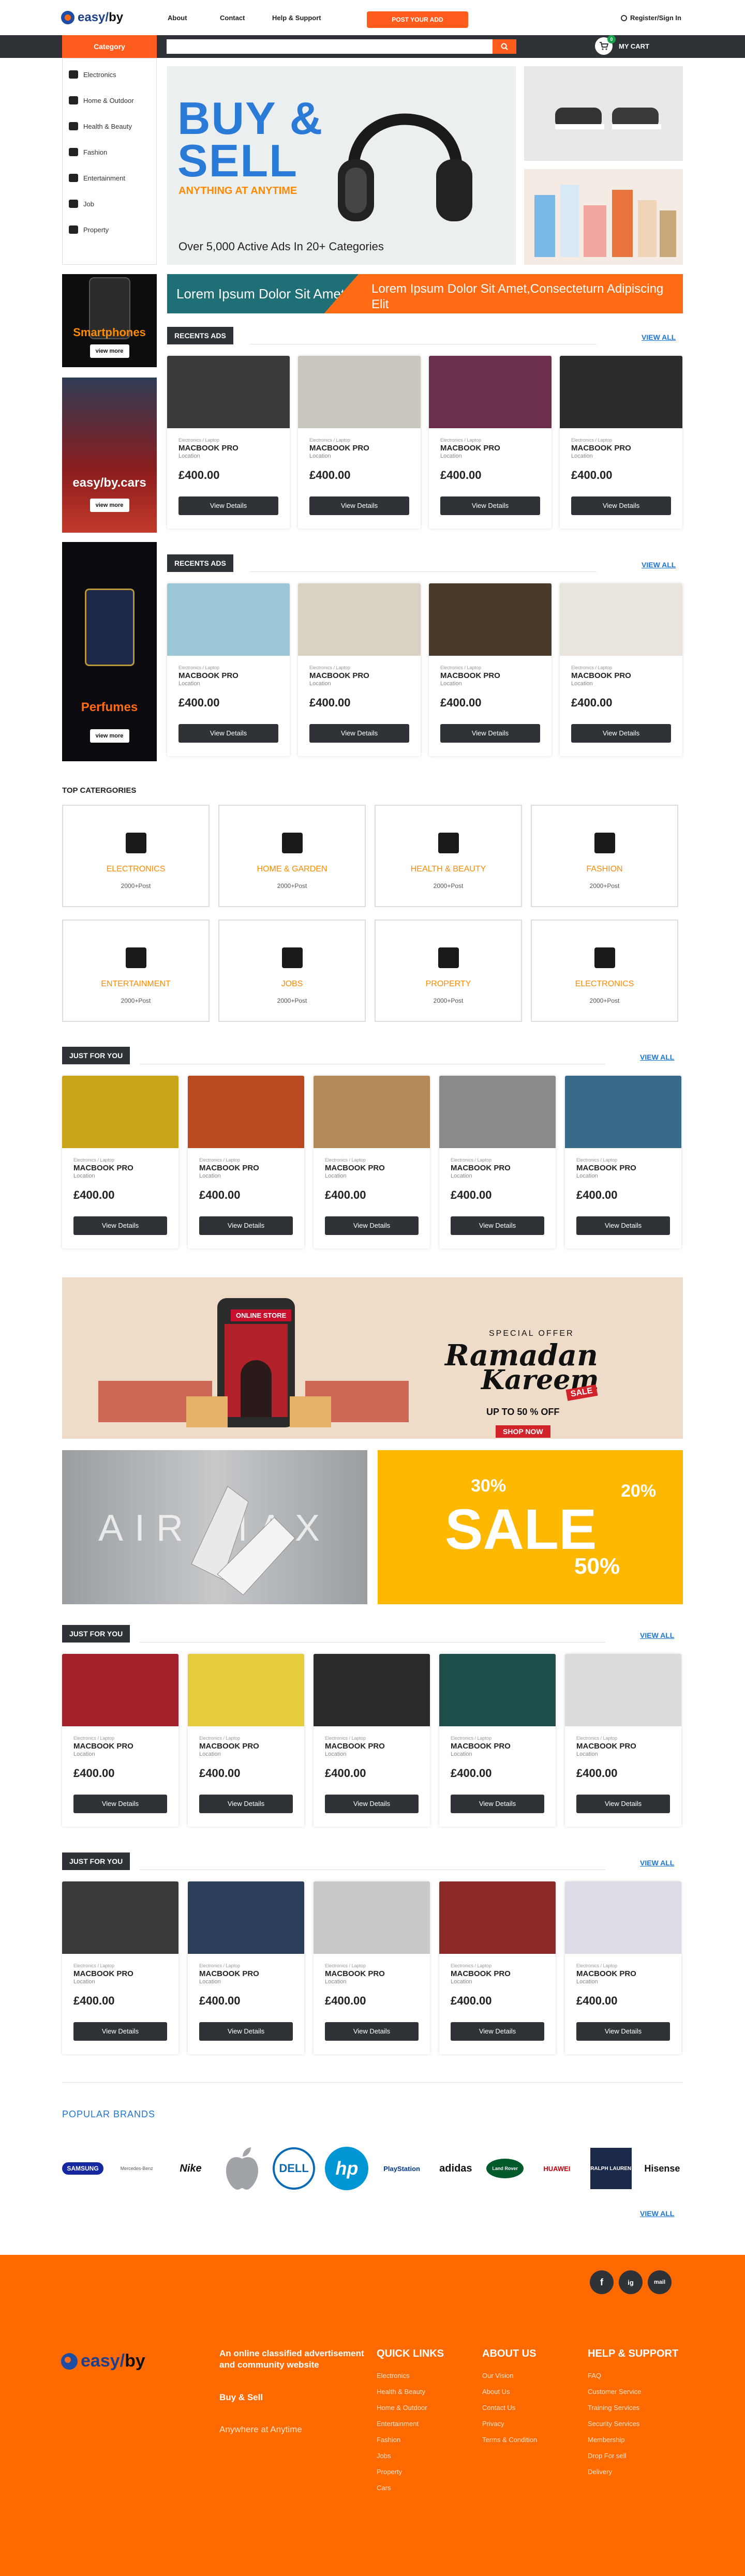 The image size is (745, 2576). I want to click on sale-banner: SALE 30% 20% 50%, so click(531, 1527).